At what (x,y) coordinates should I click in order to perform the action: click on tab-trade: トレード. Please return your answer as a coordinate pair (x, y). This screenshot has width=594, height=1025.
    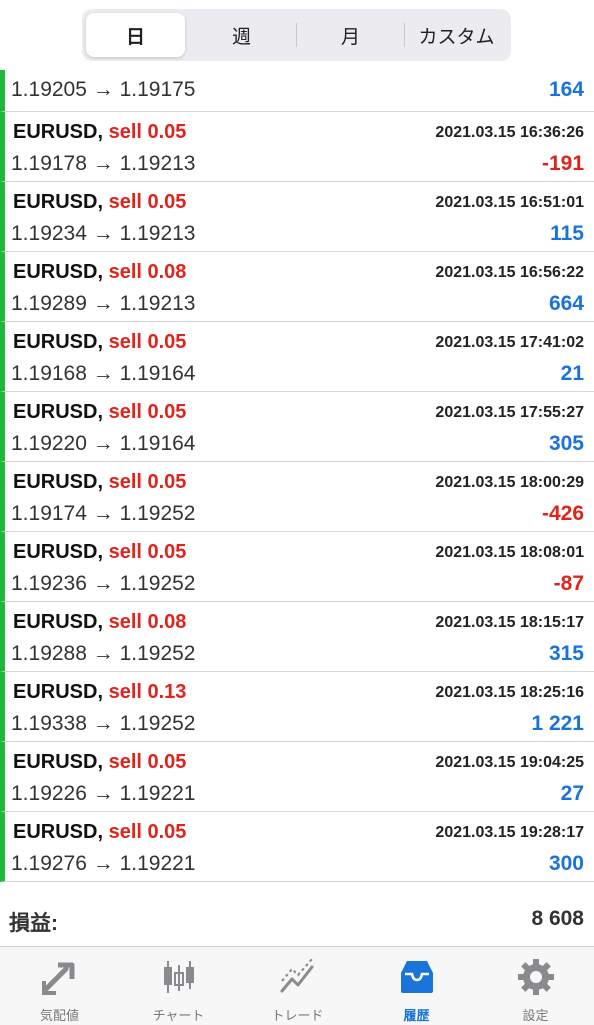
    Looking at the image, I should click on (297, 986).